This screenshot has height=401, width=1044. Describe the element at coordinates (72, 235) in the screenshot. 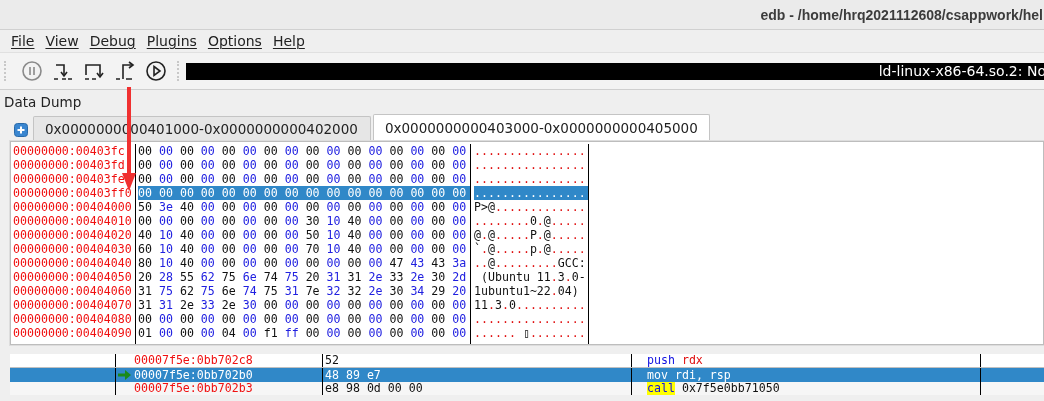

I see `address-cell-text: 00000000:00404020` at that location.